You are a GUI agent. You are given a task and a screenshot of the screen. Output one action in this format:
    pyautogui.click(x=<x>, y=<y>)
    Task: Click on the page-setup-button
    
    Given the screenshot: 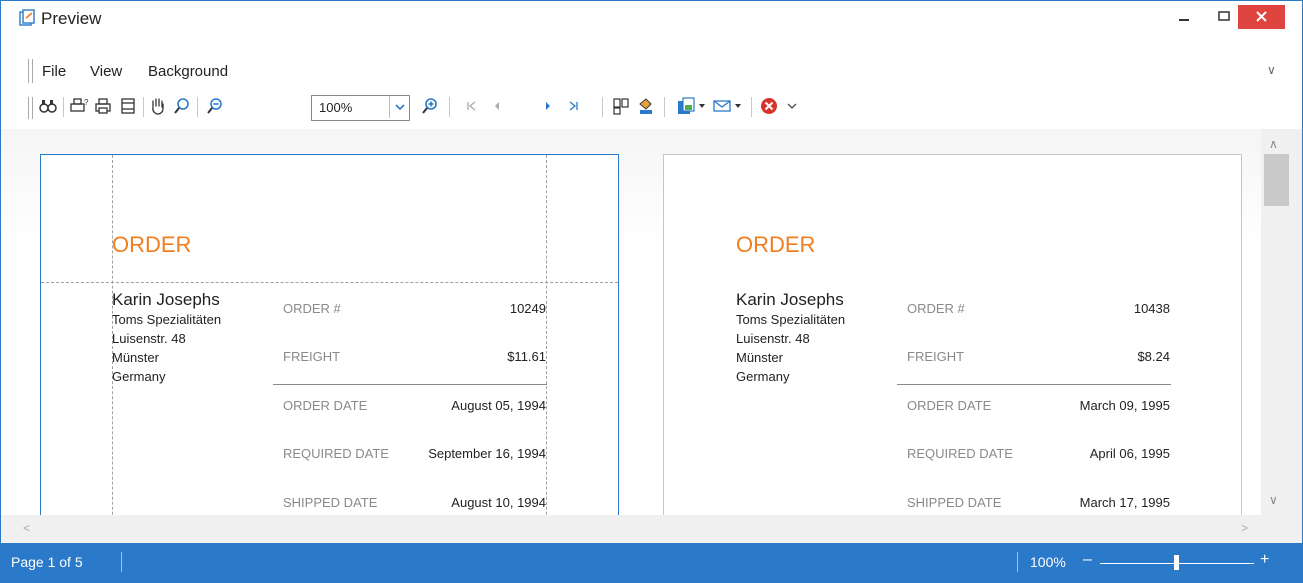 What is the action you would take?
    pyautogui.click(x=128, y=106)
    